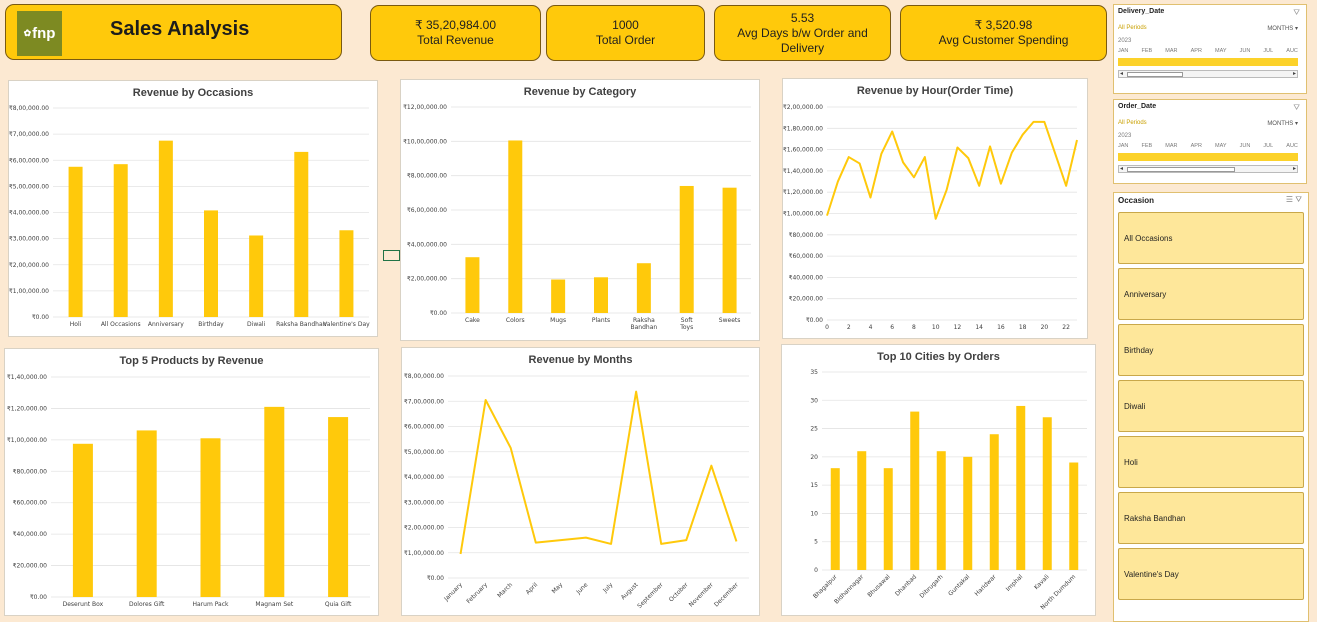 This screenshot has height=622, width=1317. Describe the element at coordinates (686, 324) in the screenshot. I see `x-tick-label: Soft Toys` at that location.